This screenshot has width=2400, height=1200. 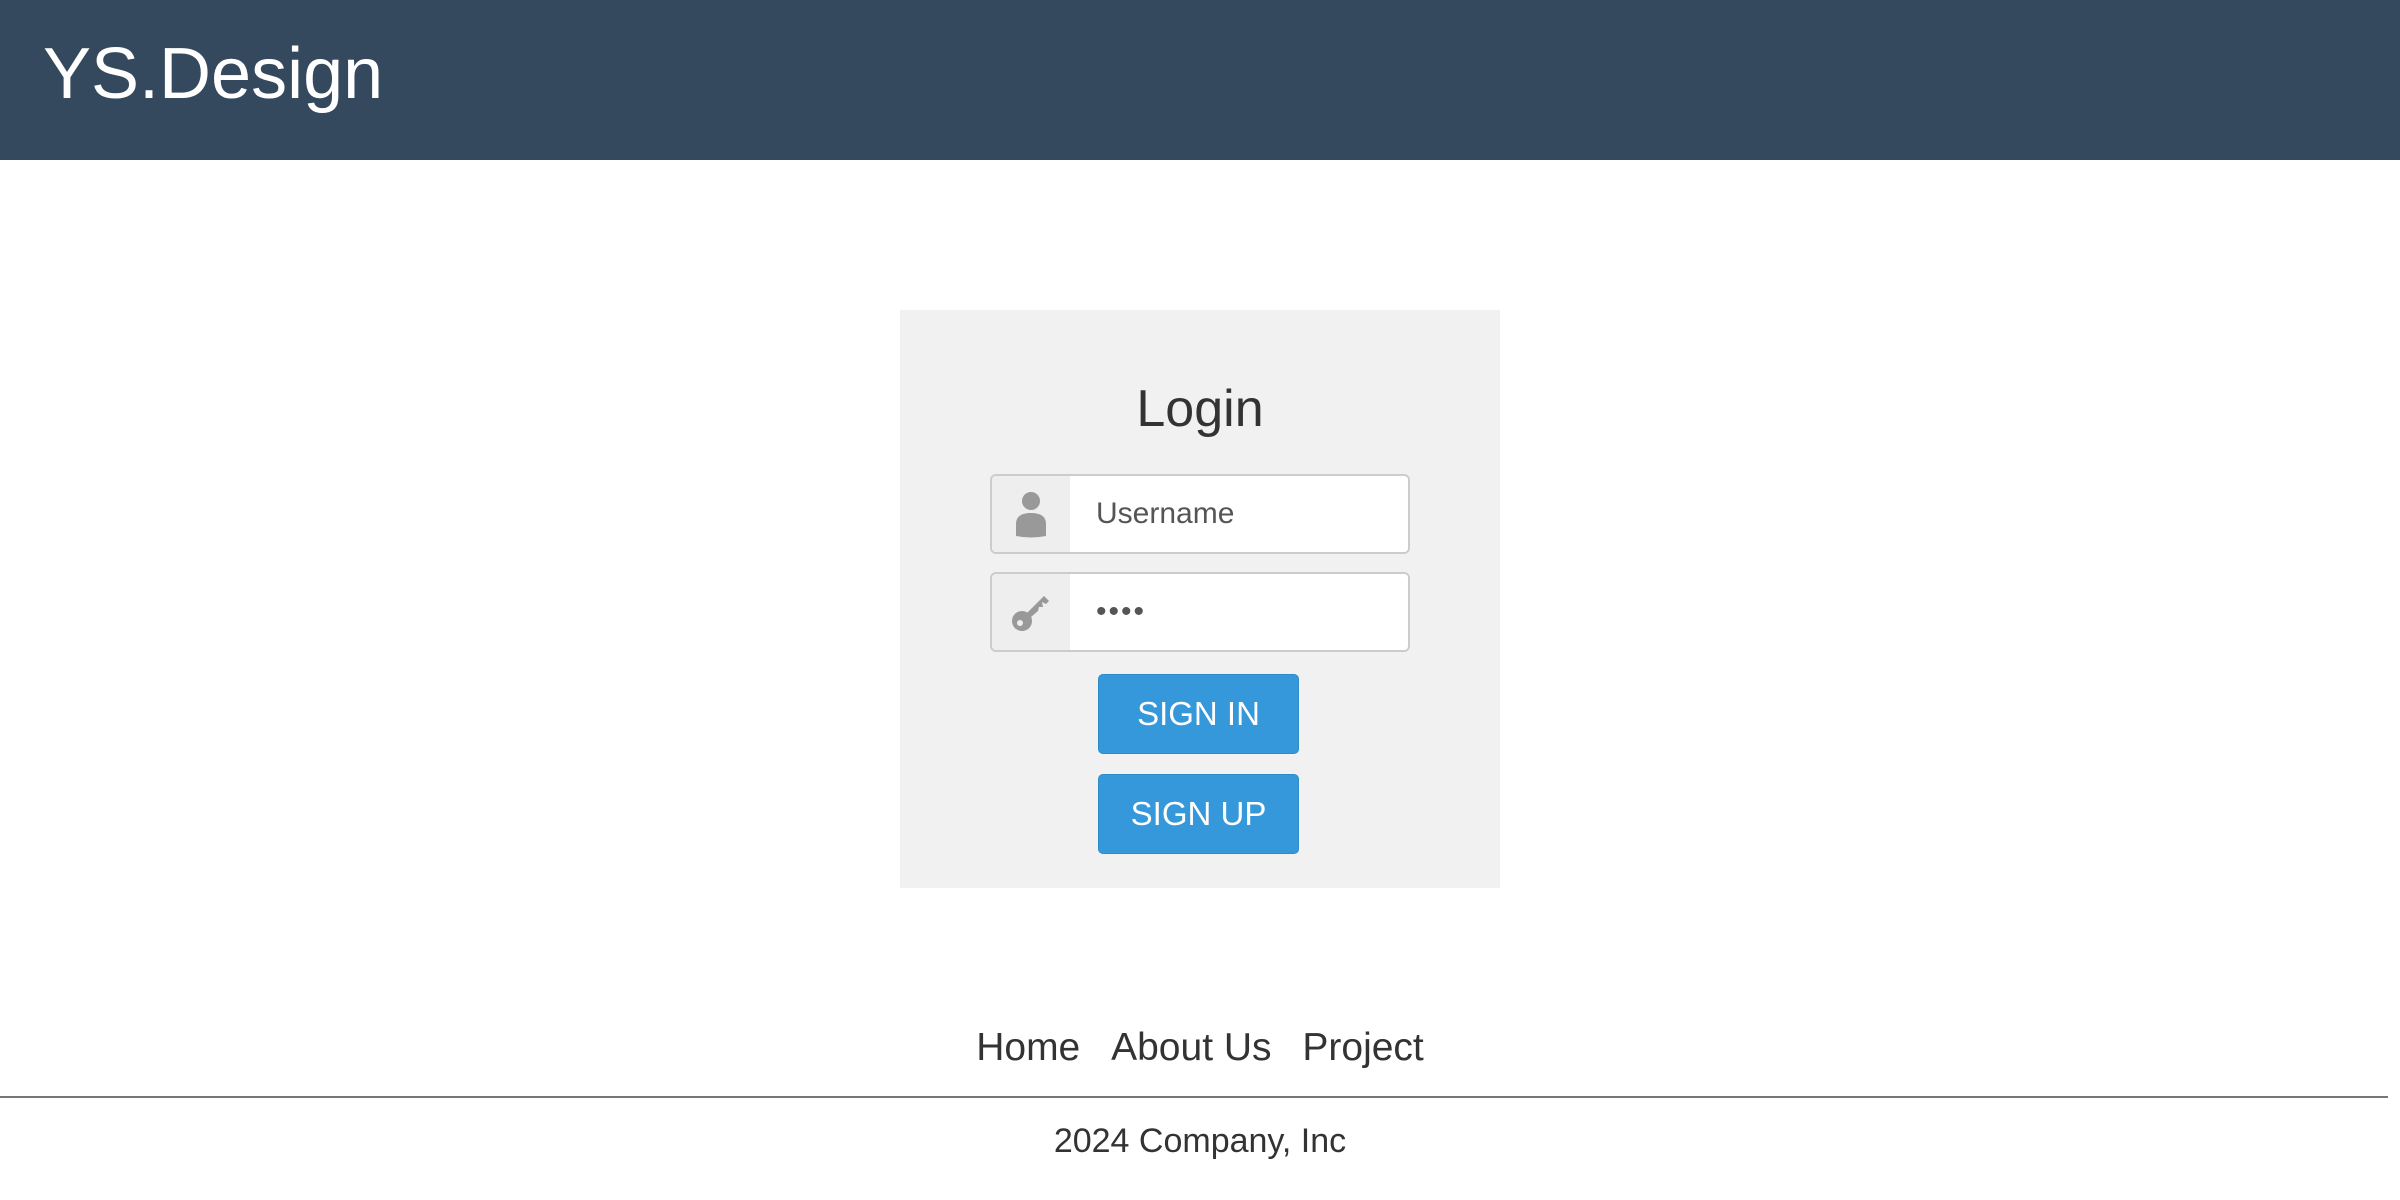 I want to click on sign-in-button: SIGN IN, so click(x=1198, y=714).